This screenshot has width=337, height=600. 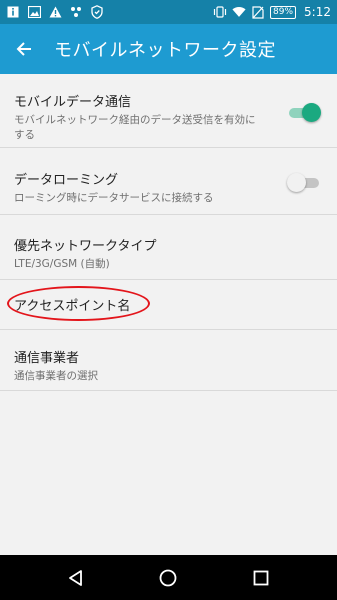 I want to click on wifi-icon, so click(x=239, y=12).